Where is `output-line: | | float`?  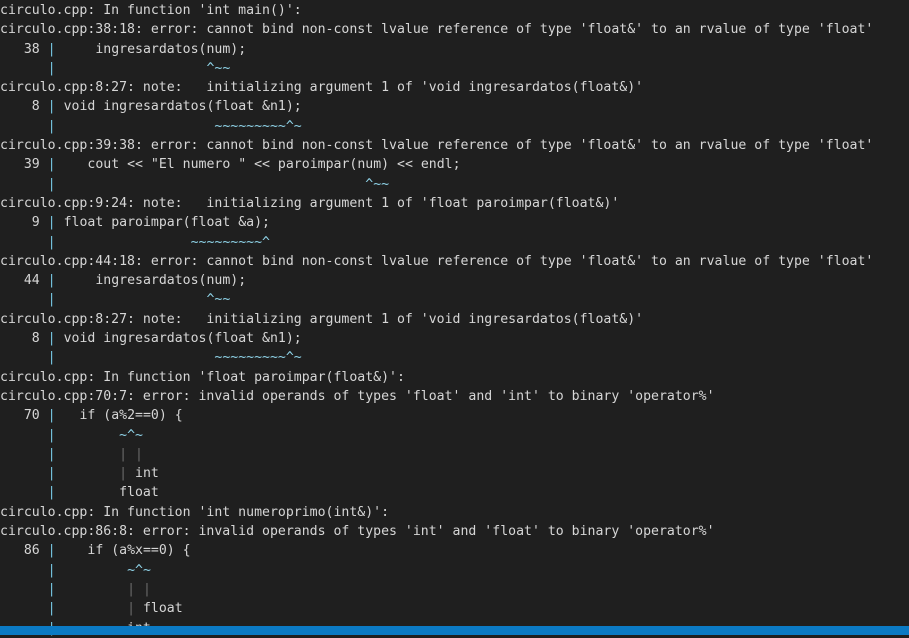
output-line: | | float is located at coordinates (115, 609).